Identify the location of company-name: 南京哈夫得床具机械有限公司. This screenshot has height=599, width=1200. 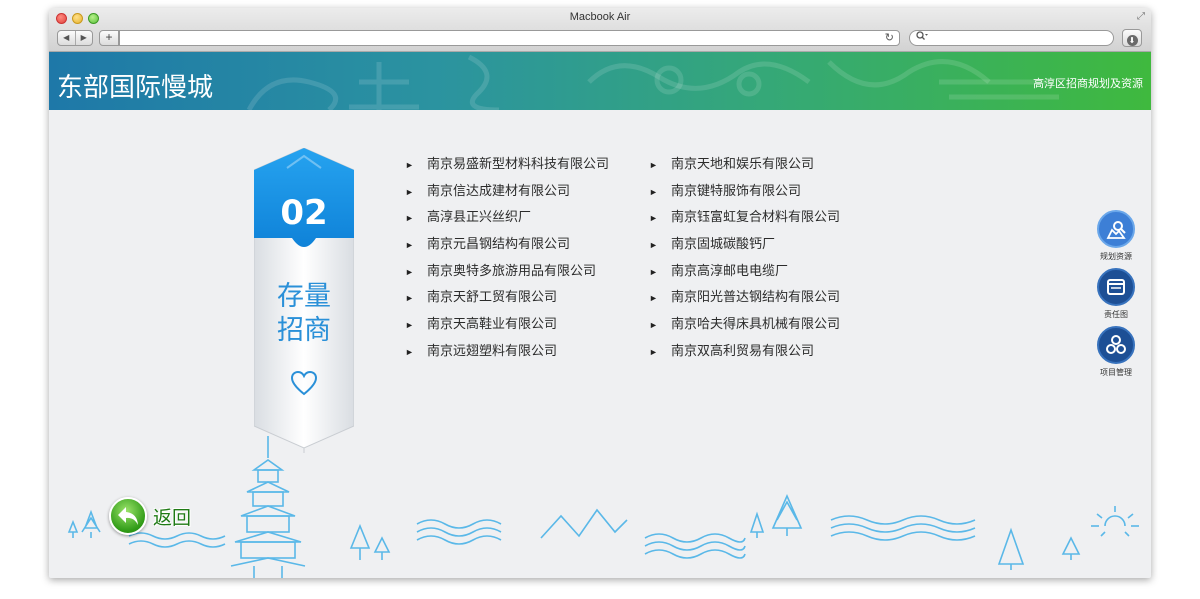
(756, 324).